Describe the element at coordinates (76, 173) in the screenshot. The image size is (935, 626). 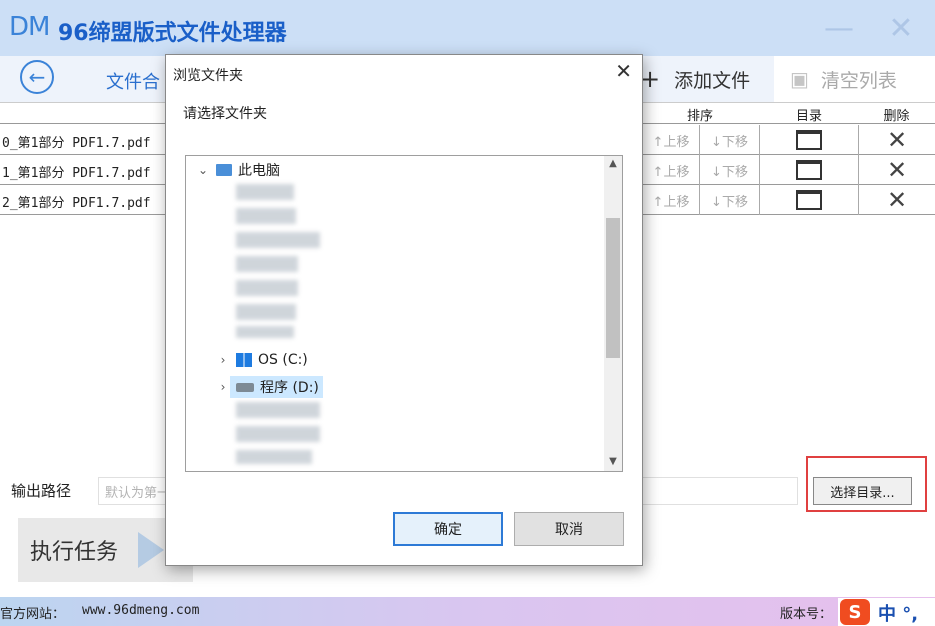
I see `file-name: 1_第1部分 PDF1.7.pdf` at that location.